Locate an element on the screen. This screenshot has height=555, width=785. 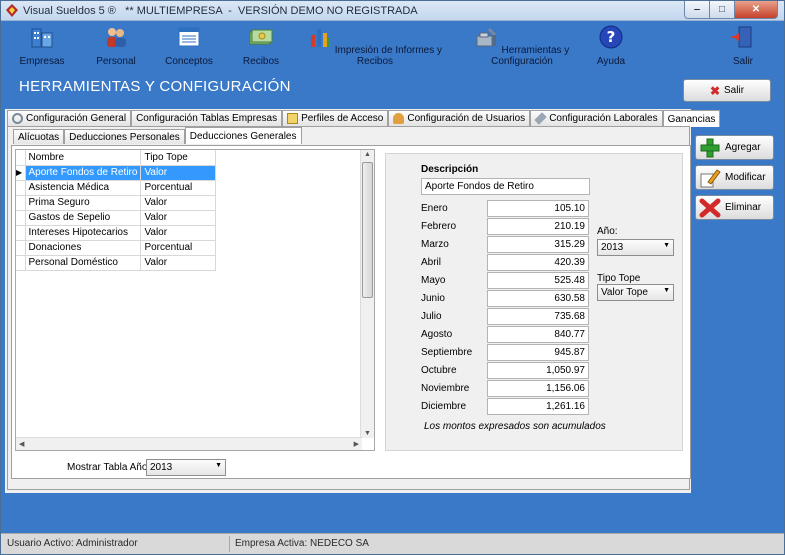
month-value-field: 1,156.06 is located at coordinates (538, 388).